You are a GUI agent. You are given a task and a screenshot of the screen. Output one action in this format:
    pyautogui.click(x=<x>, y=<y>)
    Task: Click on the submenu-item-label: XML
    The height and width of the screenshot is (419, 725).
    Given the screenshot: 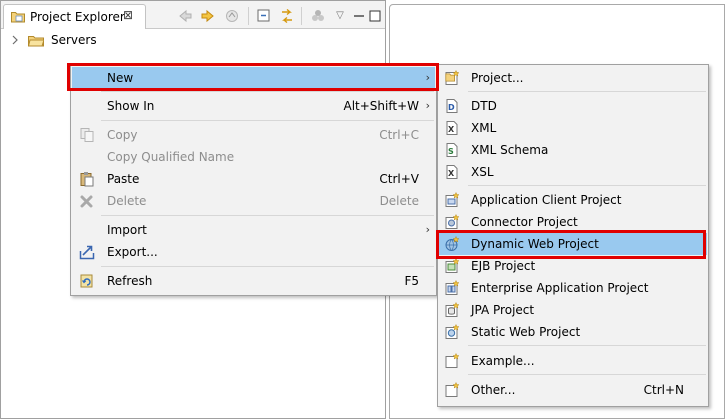 What is the action you would take?
    pyautogui.click(x=484, y=128)
    